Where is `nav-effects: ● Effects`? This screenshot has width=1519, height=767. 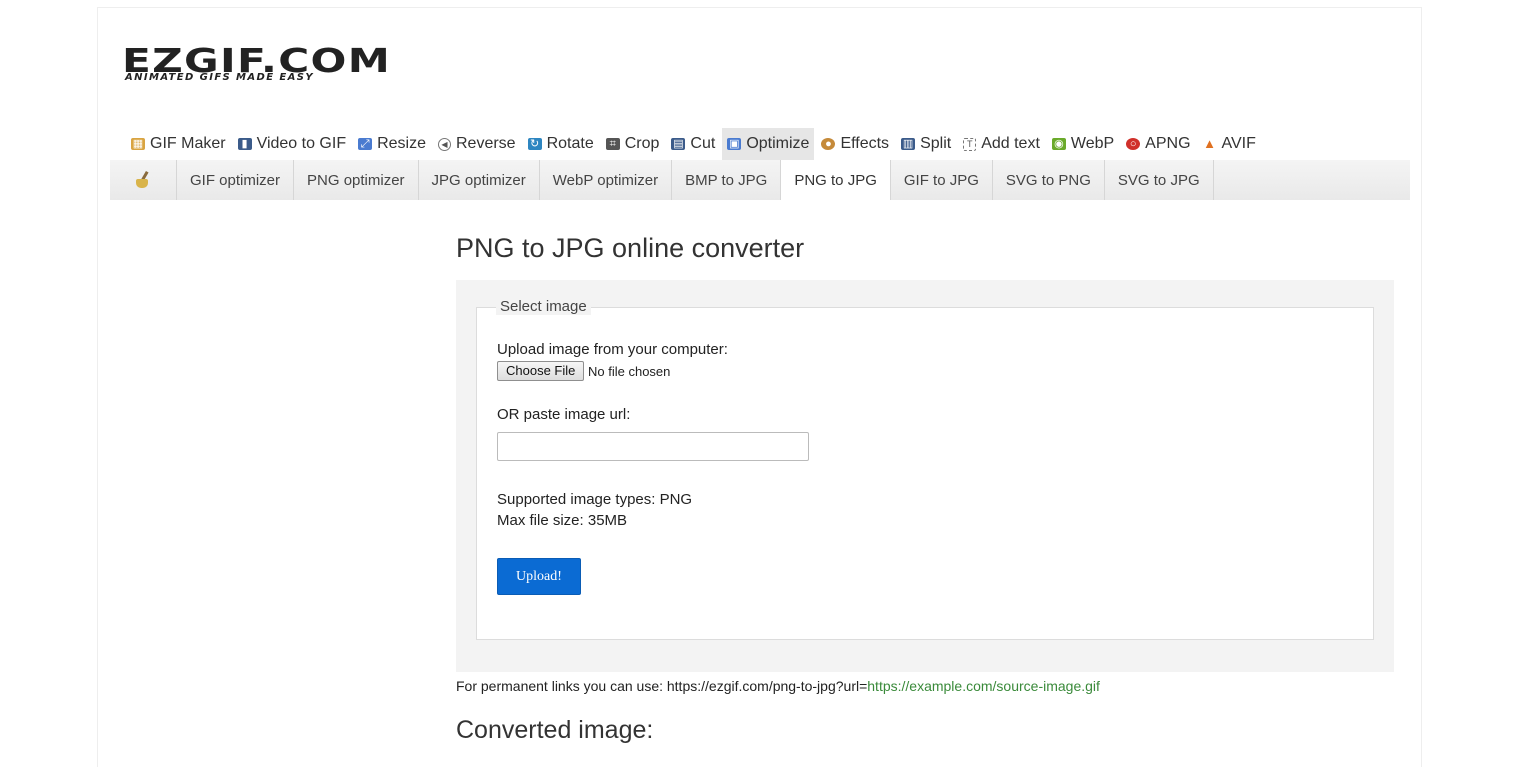
nav-effects: ● Effects is located at coordinates (855, 144).